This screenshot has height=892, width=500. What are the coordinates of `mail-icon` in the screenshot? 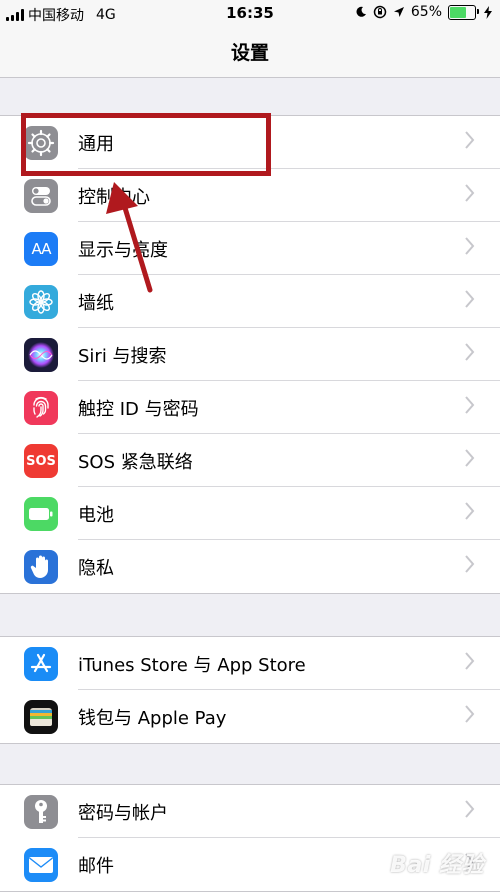 It's located at (41, 865).